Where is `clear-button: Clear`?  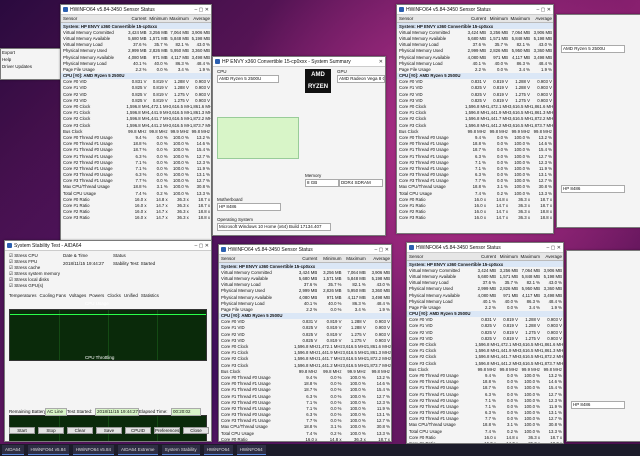 clear-button: Clear is located at coordinates (80, 430).